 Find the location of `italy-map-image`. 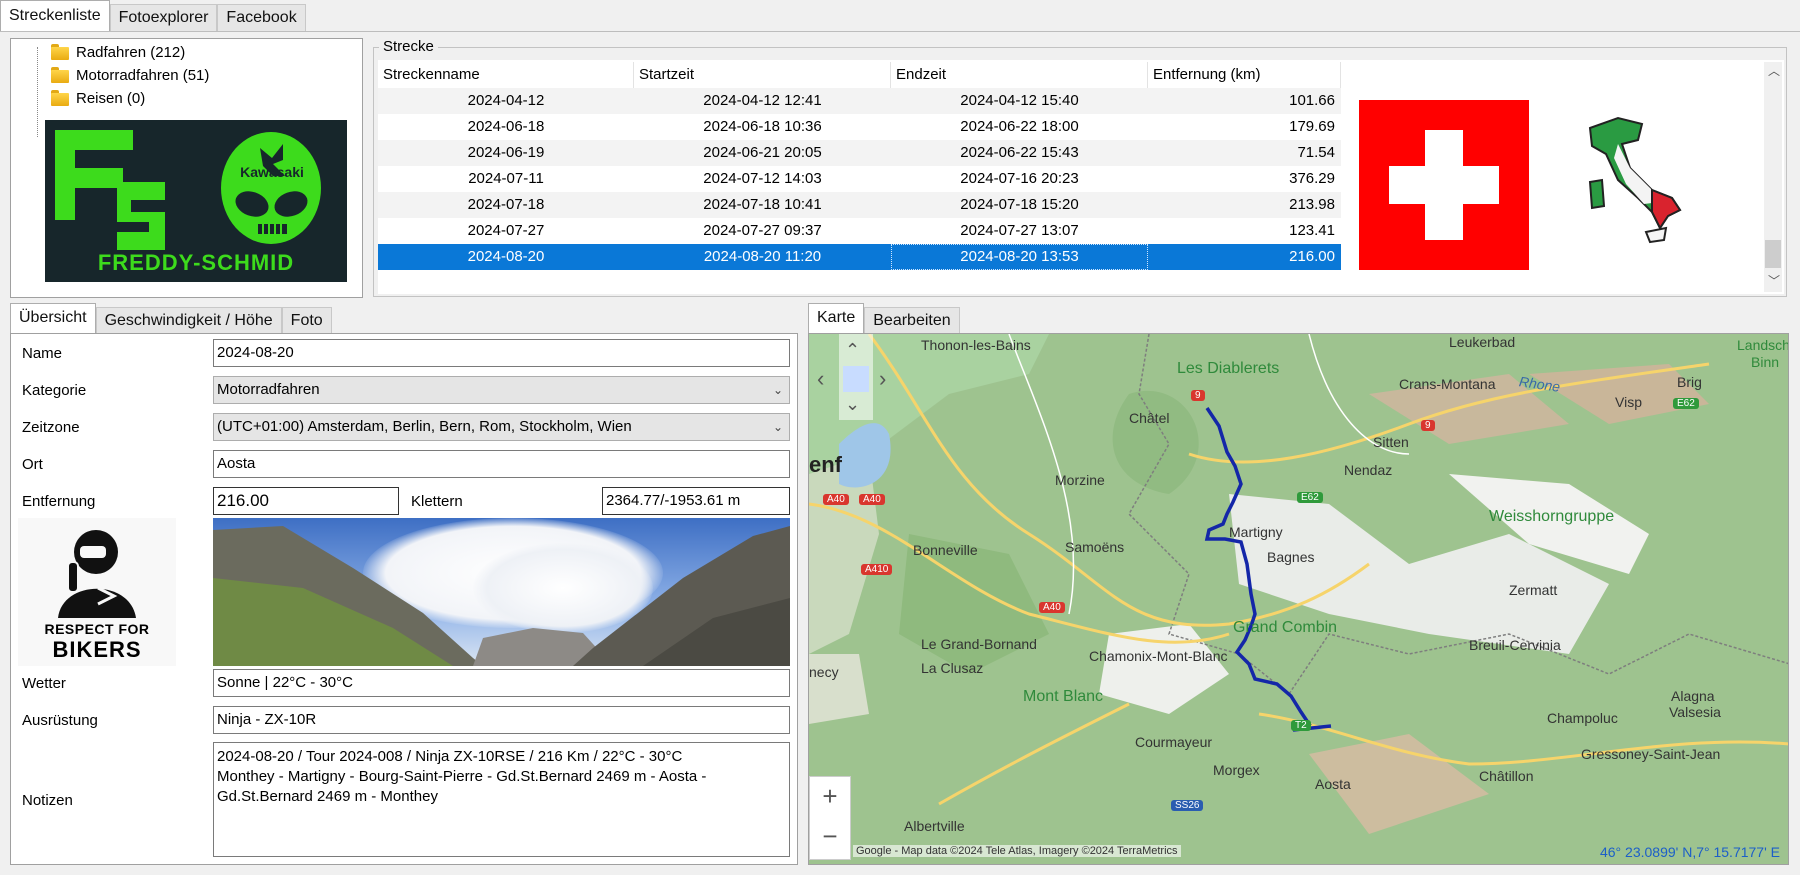

italy-map-image is located at coordinates (1635, 185).